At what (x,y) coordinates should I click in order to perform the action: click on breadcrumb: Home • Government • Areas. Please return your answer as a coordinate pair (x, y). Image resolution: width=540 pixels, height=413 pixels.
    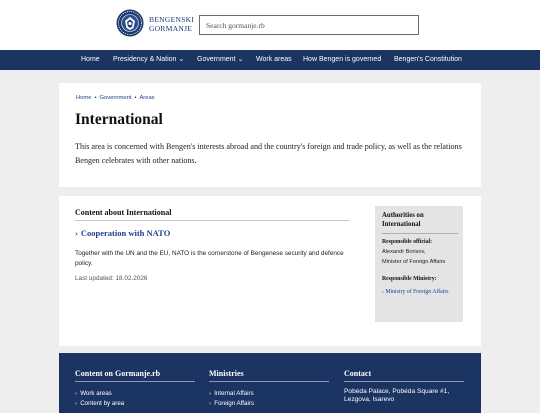
    Looking at the image, I should click on (115, 98).